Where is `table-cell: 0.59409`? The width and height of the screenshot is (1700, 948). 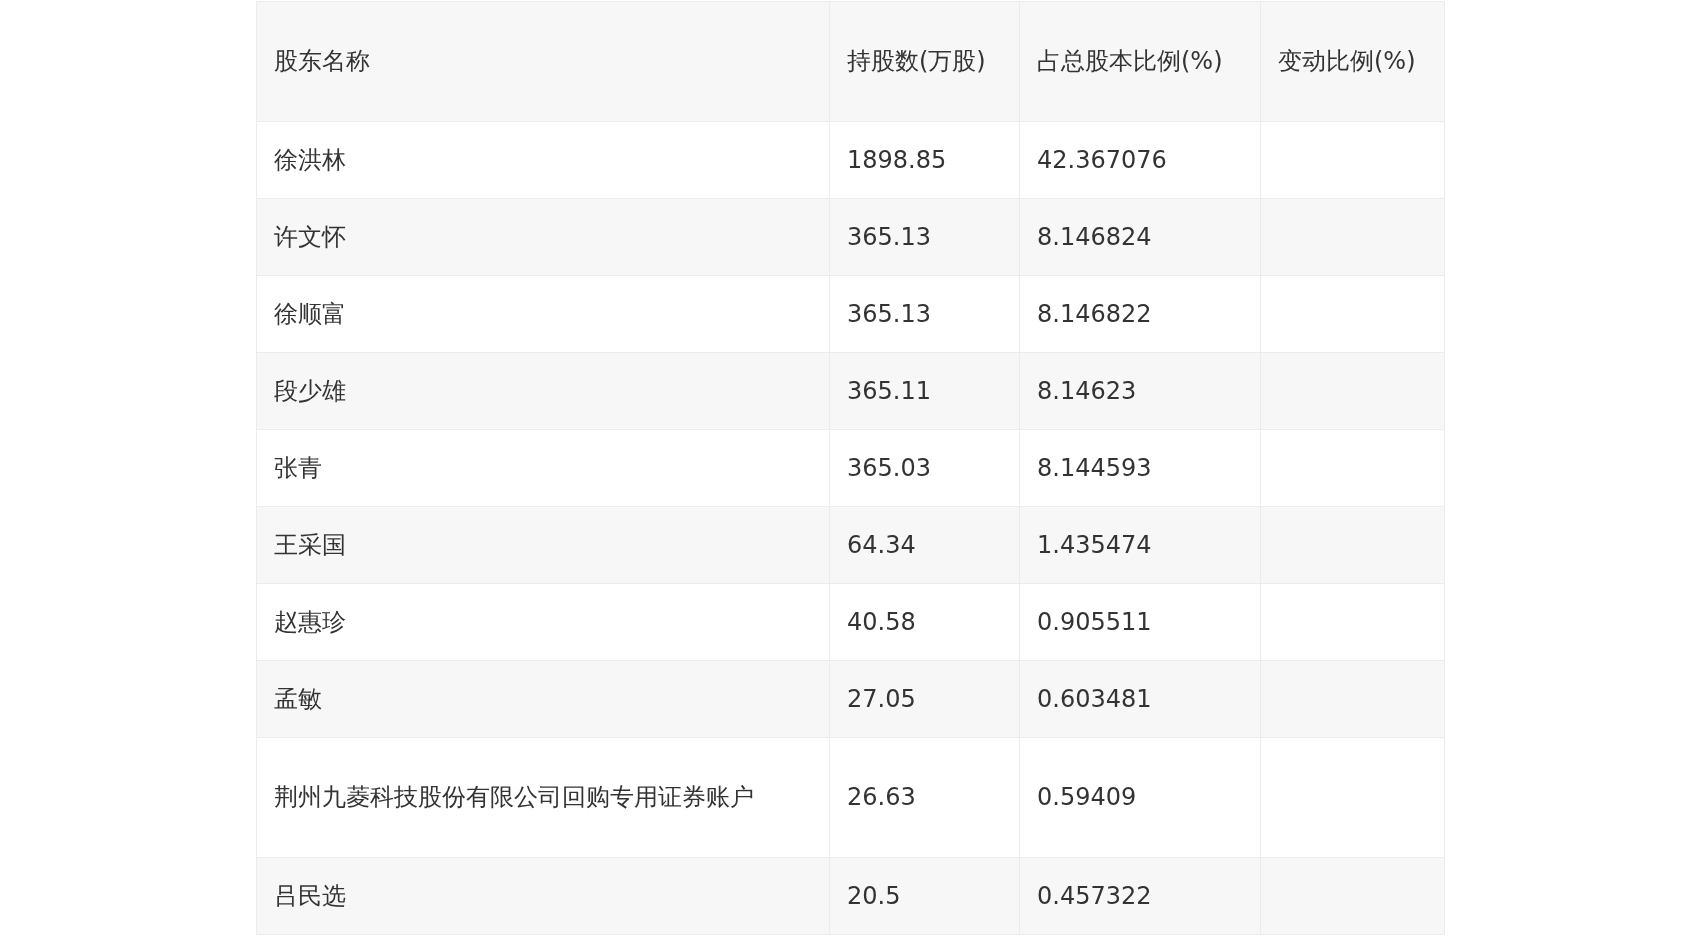
table-cell: 0.59409 is located at coordinates (1140, 797).